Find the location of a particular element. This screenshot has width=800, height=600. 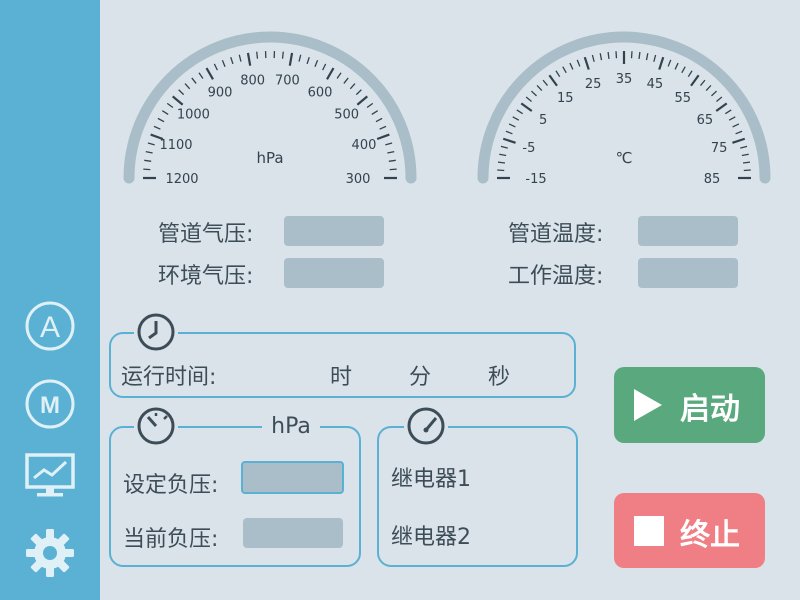

current-pressure-value is located at coordinates (293, 533).